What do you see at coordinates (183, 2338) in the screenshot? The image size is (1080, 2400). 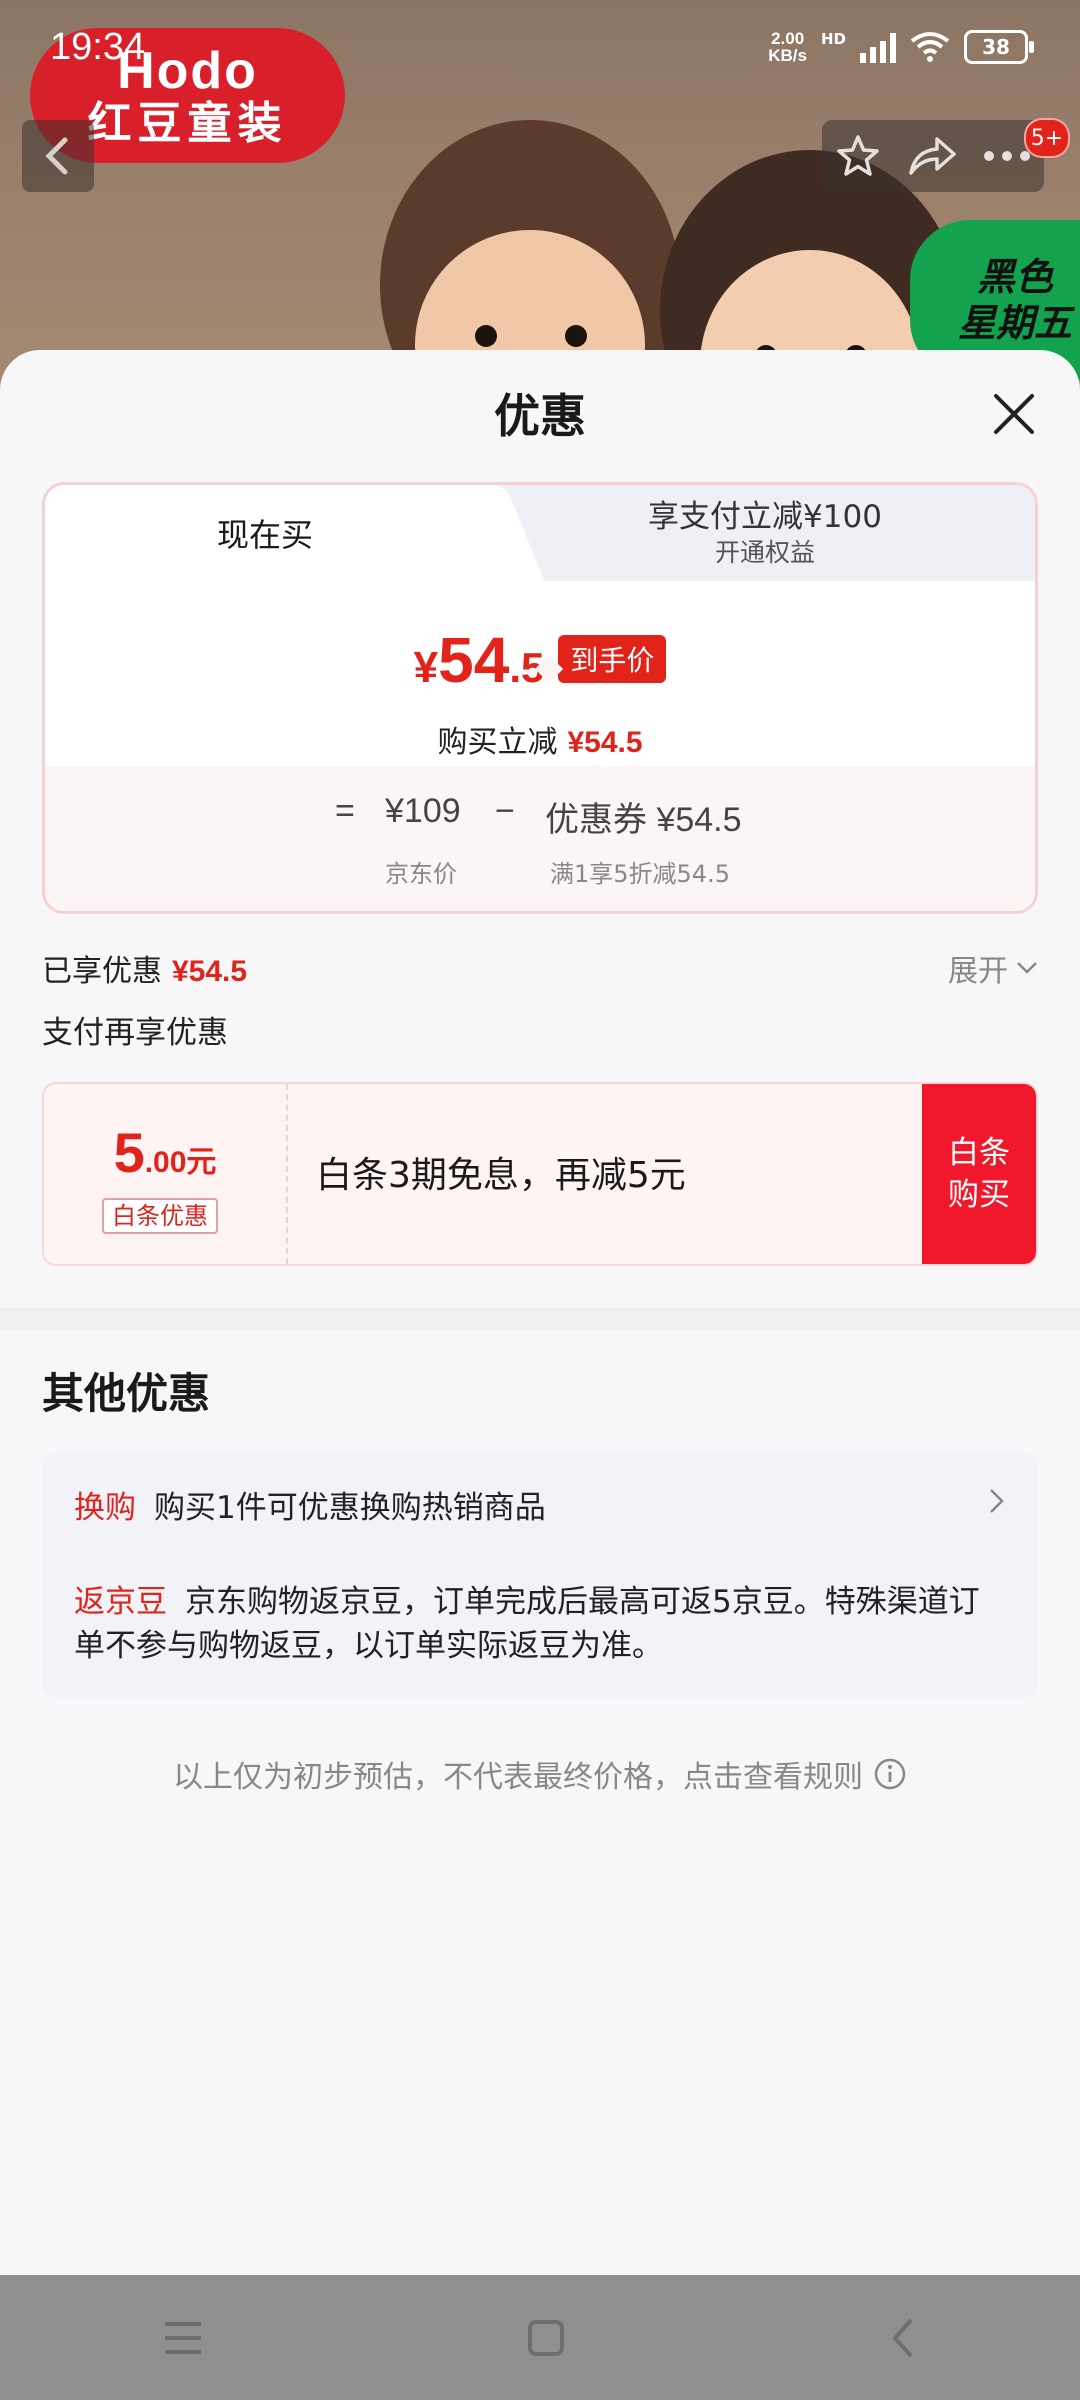 I see `menu-icon` at bounding box center [183, 2338].